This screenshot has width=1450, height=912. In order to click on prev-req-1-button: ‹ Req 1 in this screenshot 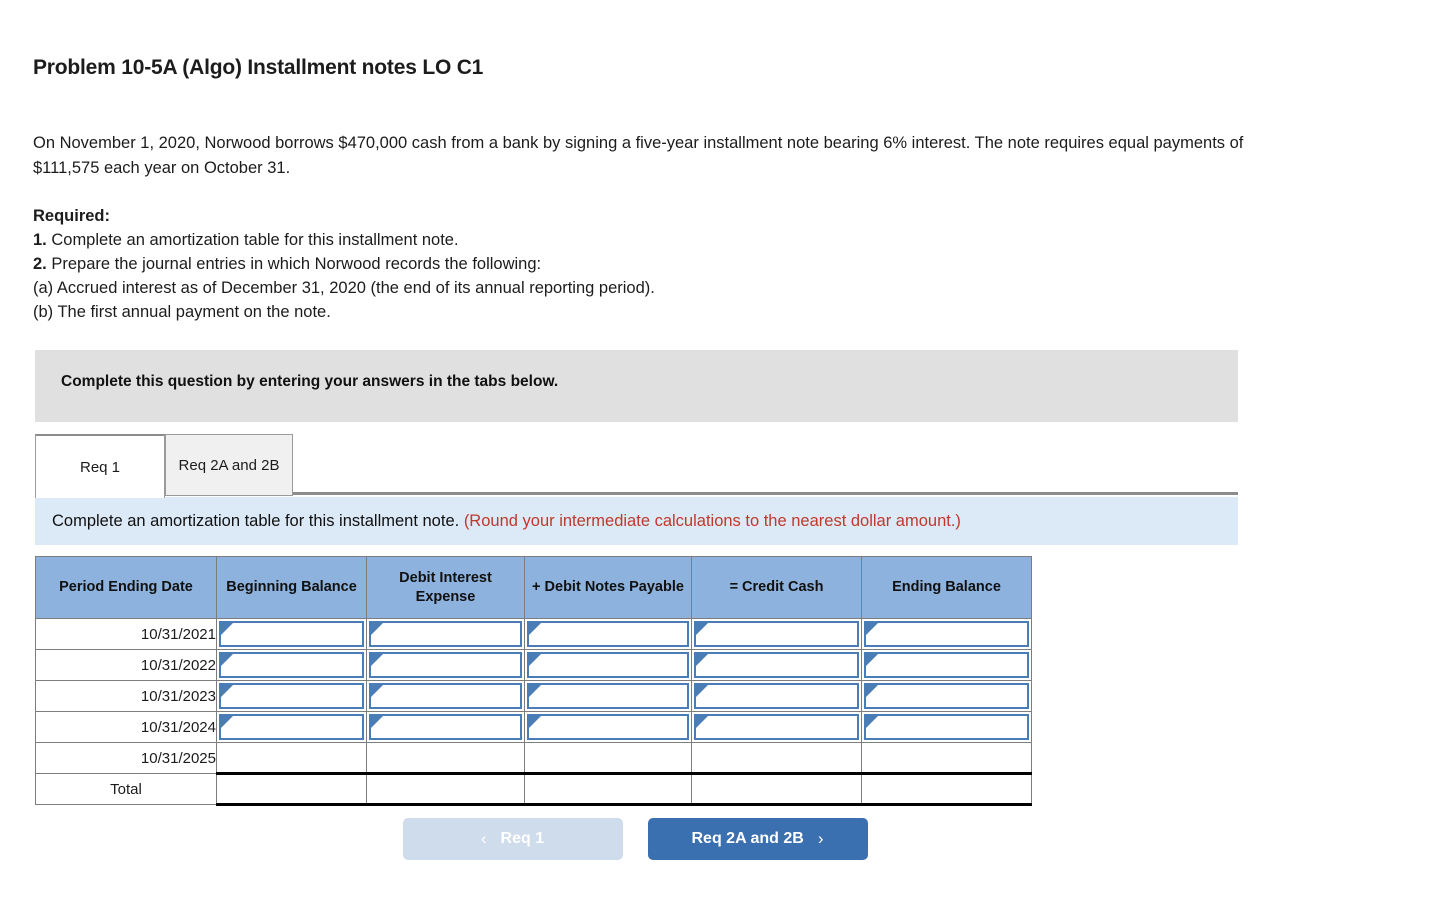, I will do `click(512, 839)`.